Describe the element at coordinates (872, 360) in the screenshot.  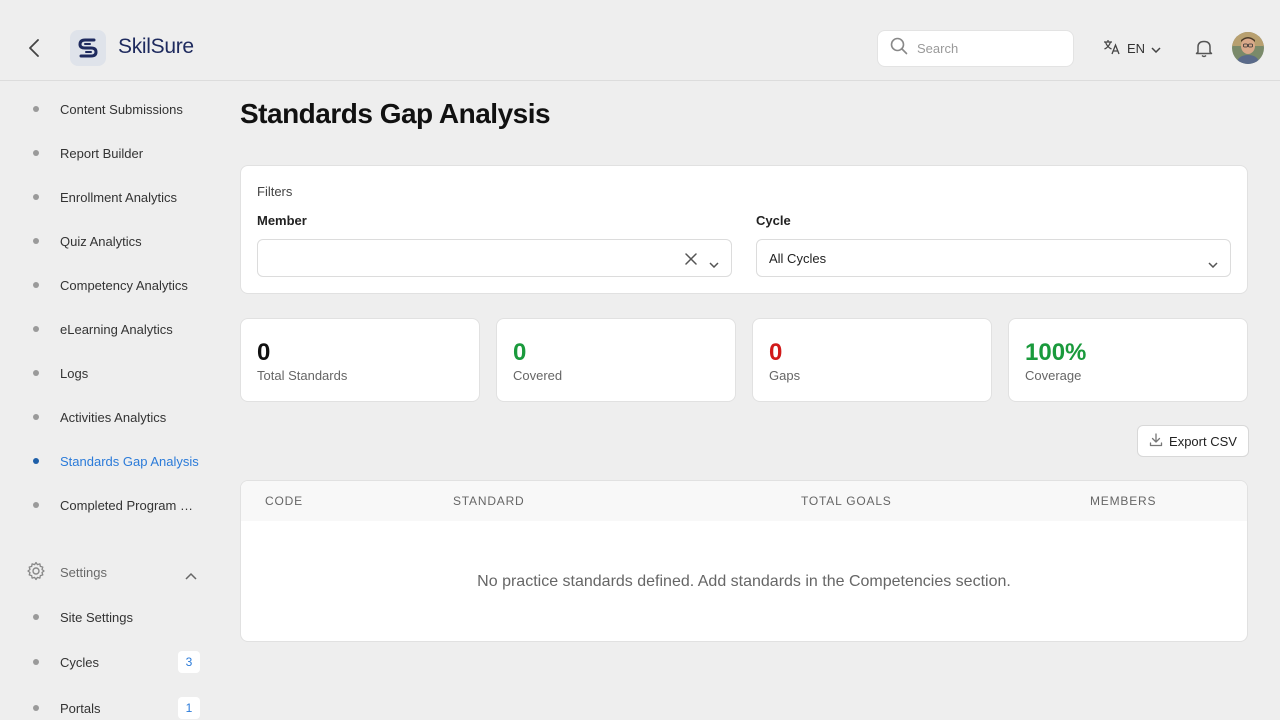
I see `stat-card-gaps: 0 Gaps` at that location.